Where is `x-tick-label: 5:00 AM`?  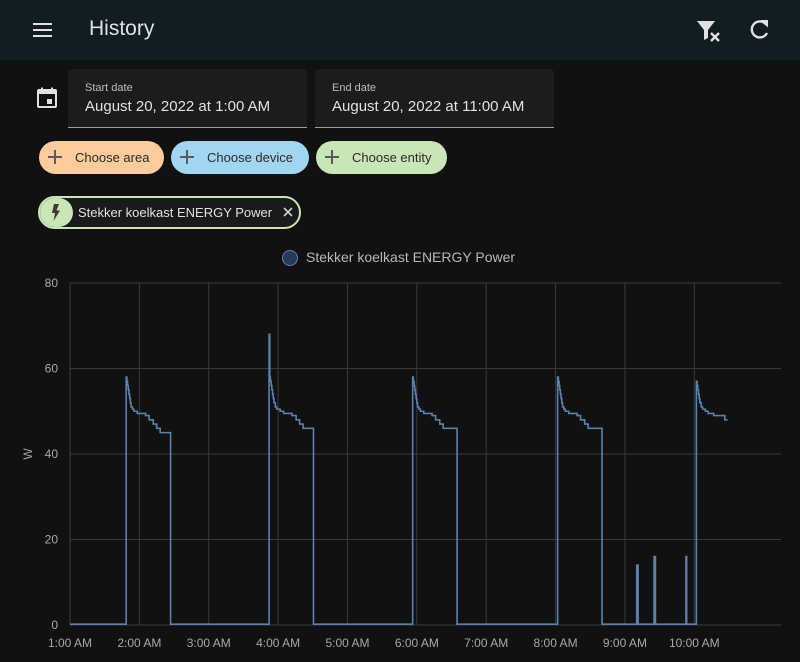
x-tick-label: 5:00 AM is located at coordinates (347, 643).